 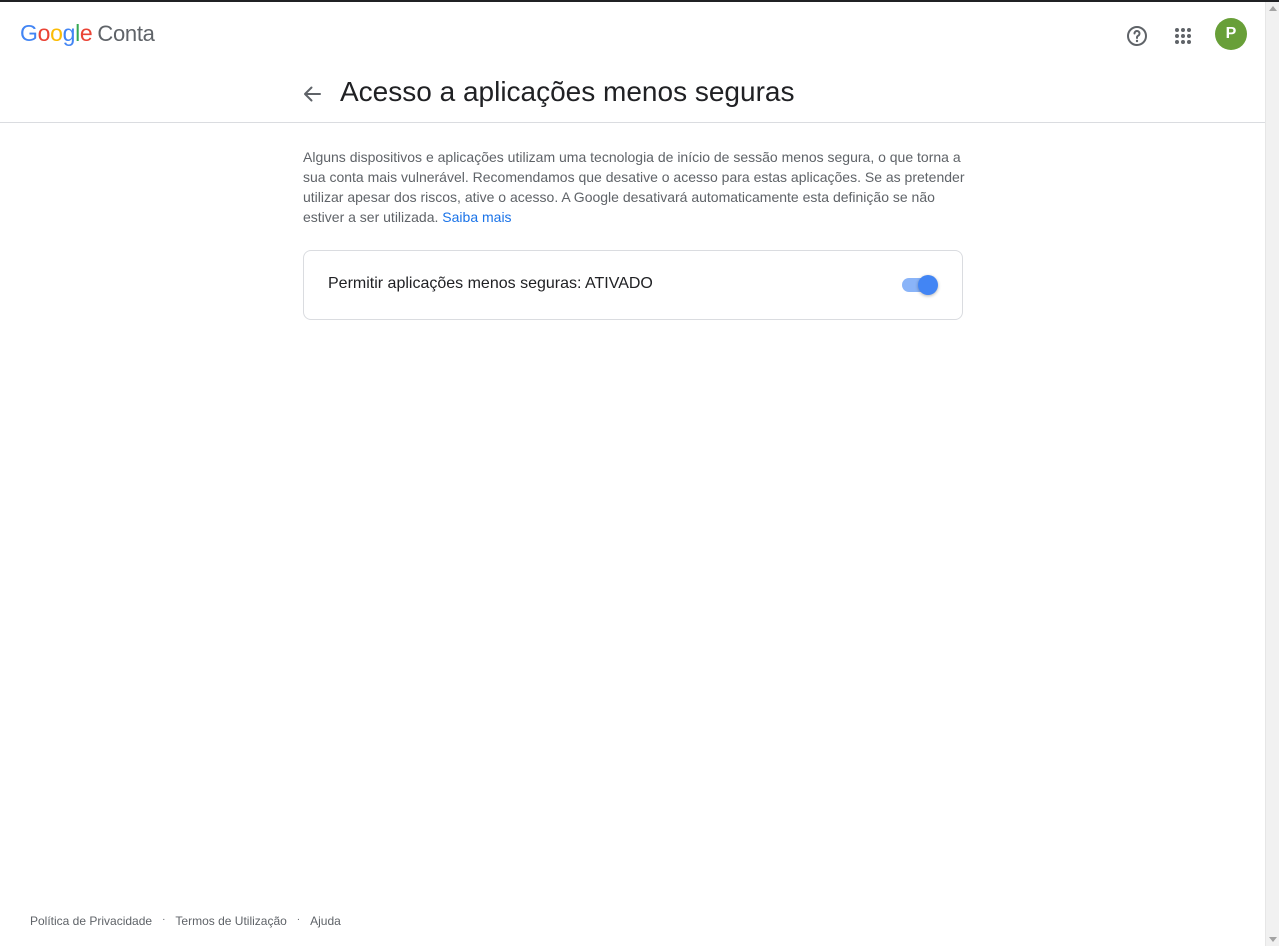 I want to click on product-name: Conta, so click(x=126, y=33).